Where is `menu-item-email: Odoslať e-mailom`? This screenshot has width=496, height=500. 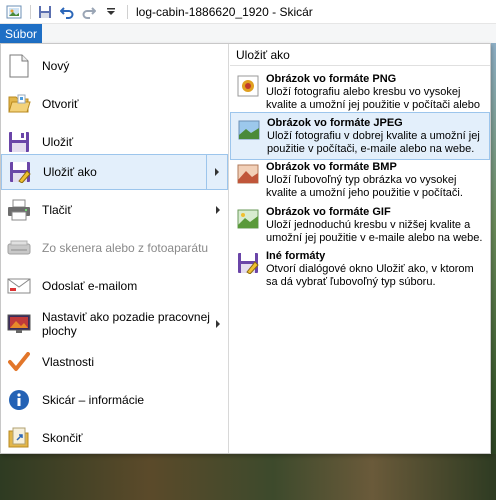
menu-item-email: Odoslať e-mailom is located at coordinates (114, 286).